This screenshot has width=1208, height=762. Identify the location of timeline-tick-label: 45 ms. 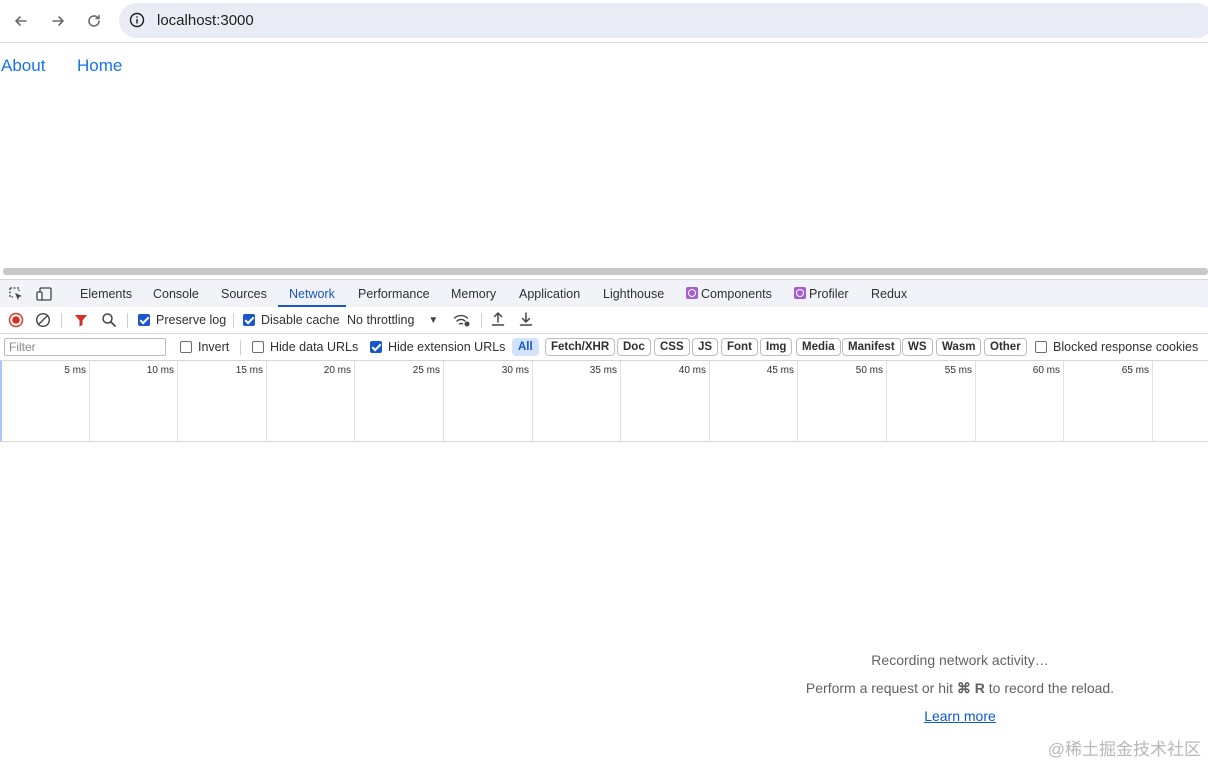
(780, 370).